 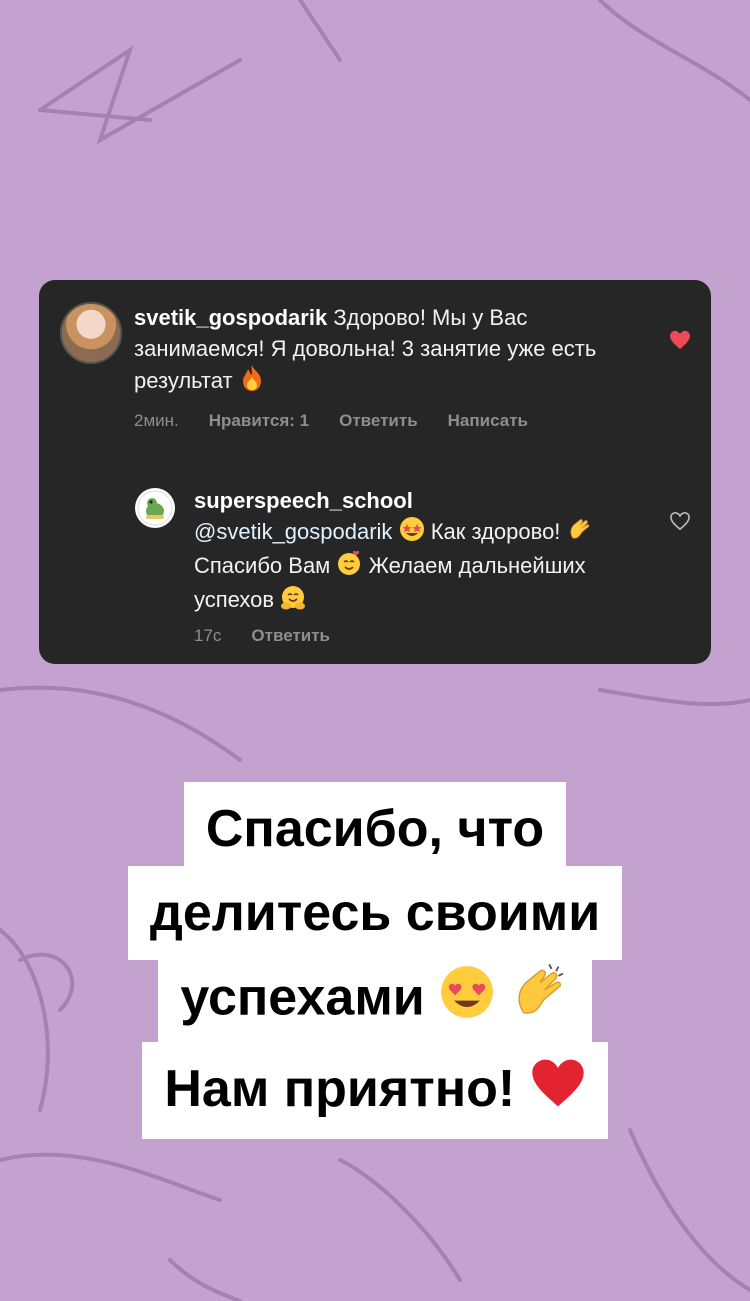 I want to click on reply-username: superspeech_school, so click(x=303, y=500).